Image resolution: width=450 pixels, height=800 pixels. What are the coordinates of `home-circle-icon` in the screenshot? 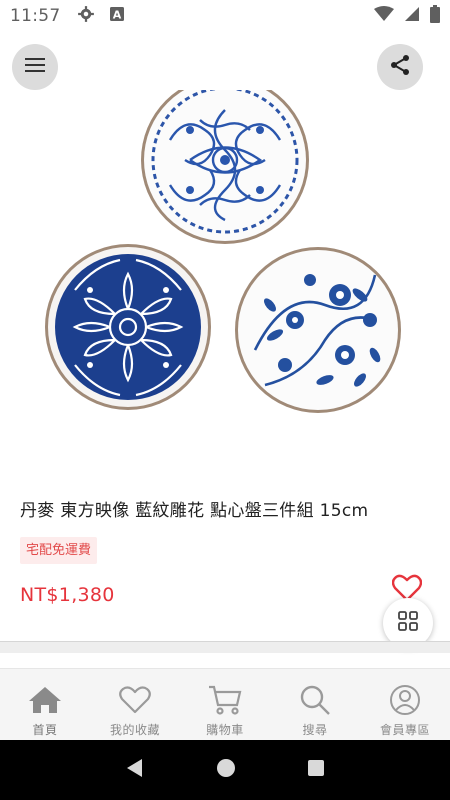 It's located at (226, 770).